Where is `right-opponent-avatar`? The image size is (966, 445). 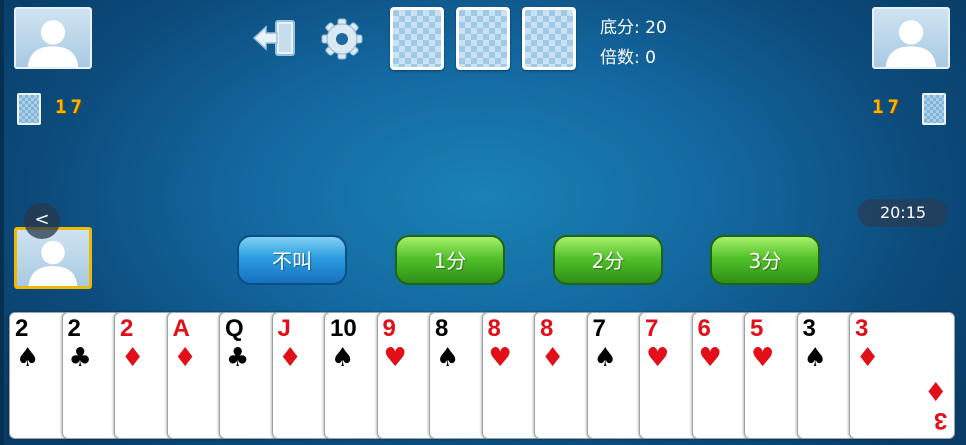
right-opponent-avatar is located at coordinates (911, 38).